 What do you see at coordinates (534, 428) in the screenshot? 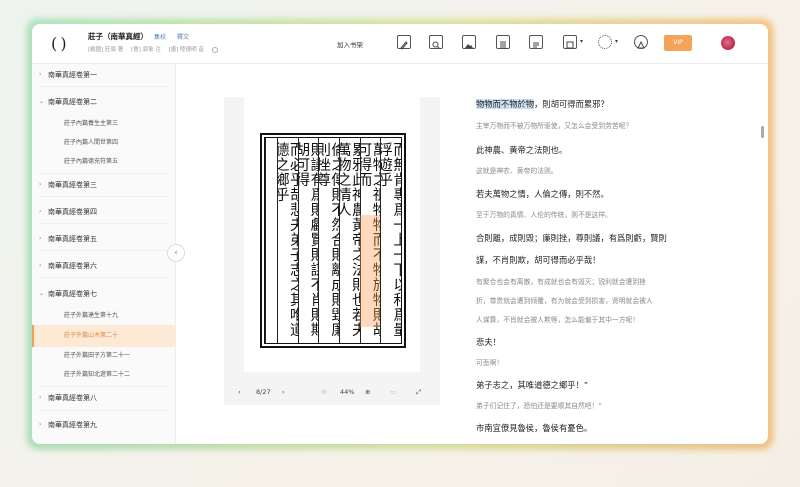
I see `original-text-line: 市南宜僚見魯侯，魯侯有憂色。` at bounding box center [534, 428].